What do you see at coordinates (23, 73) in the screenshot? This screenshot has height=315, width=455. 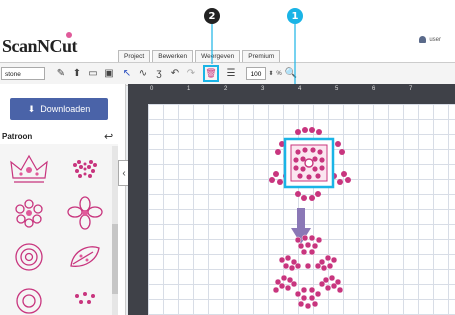 I see `project-name-field: stone` at bounding box center [23, 73].